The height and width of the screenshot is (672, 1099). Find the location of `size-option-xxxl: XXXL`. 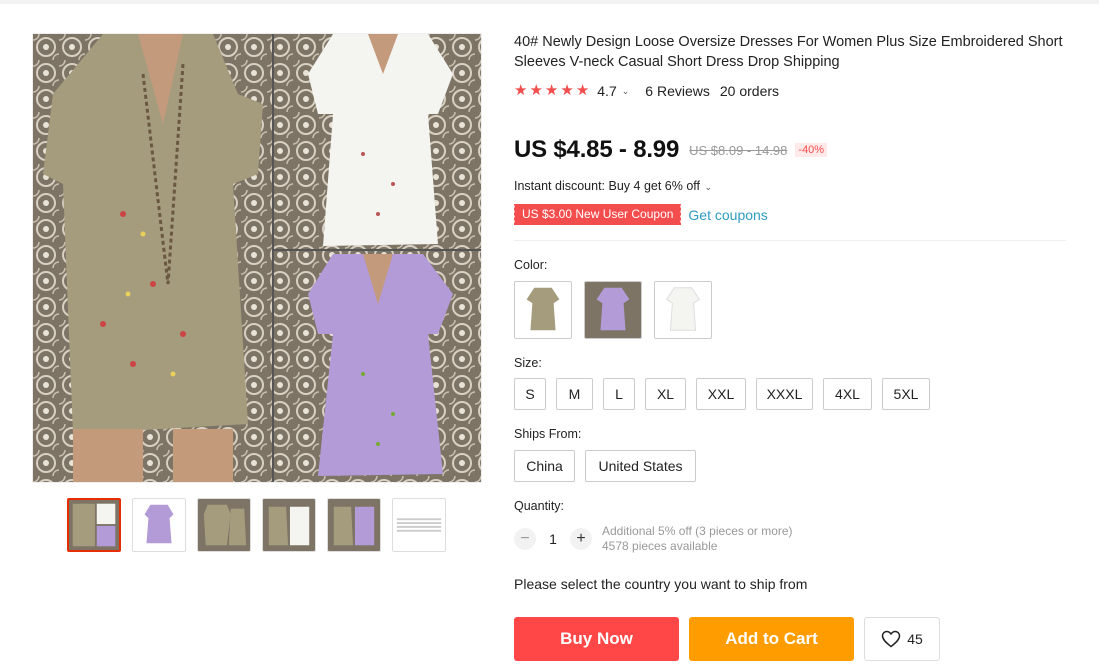

size-option-xxxl: XXXL is located at coordinates (784, 394).